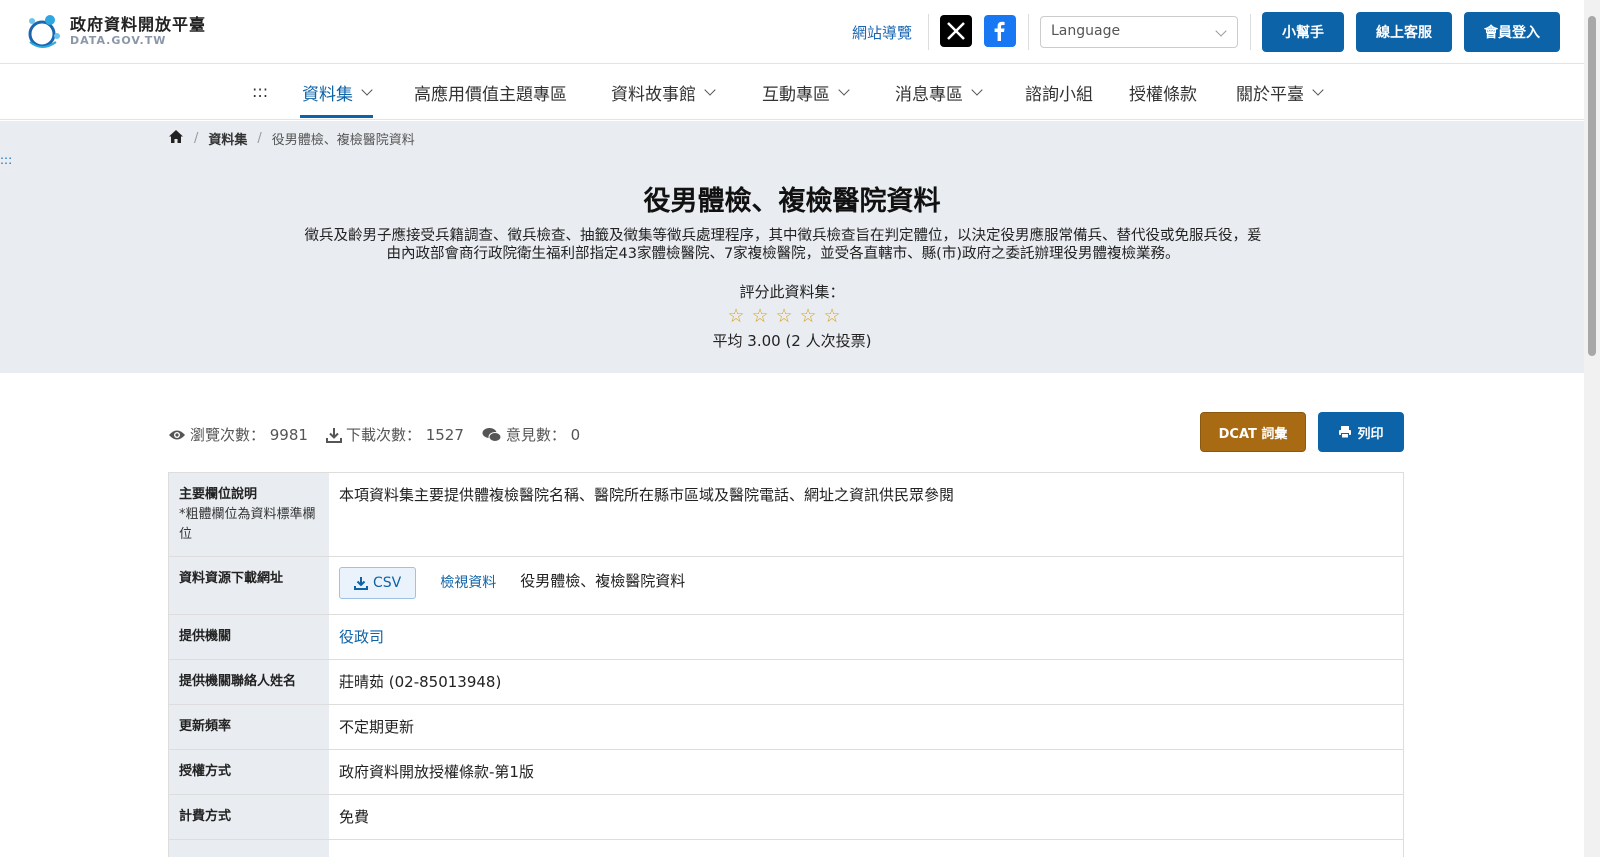 This screenshot has height=857, width=1600. Describe the element at coordinates (249, 682) in the screenshot. I see `contact-label: 提供機關聯絡人姓名` at that location.